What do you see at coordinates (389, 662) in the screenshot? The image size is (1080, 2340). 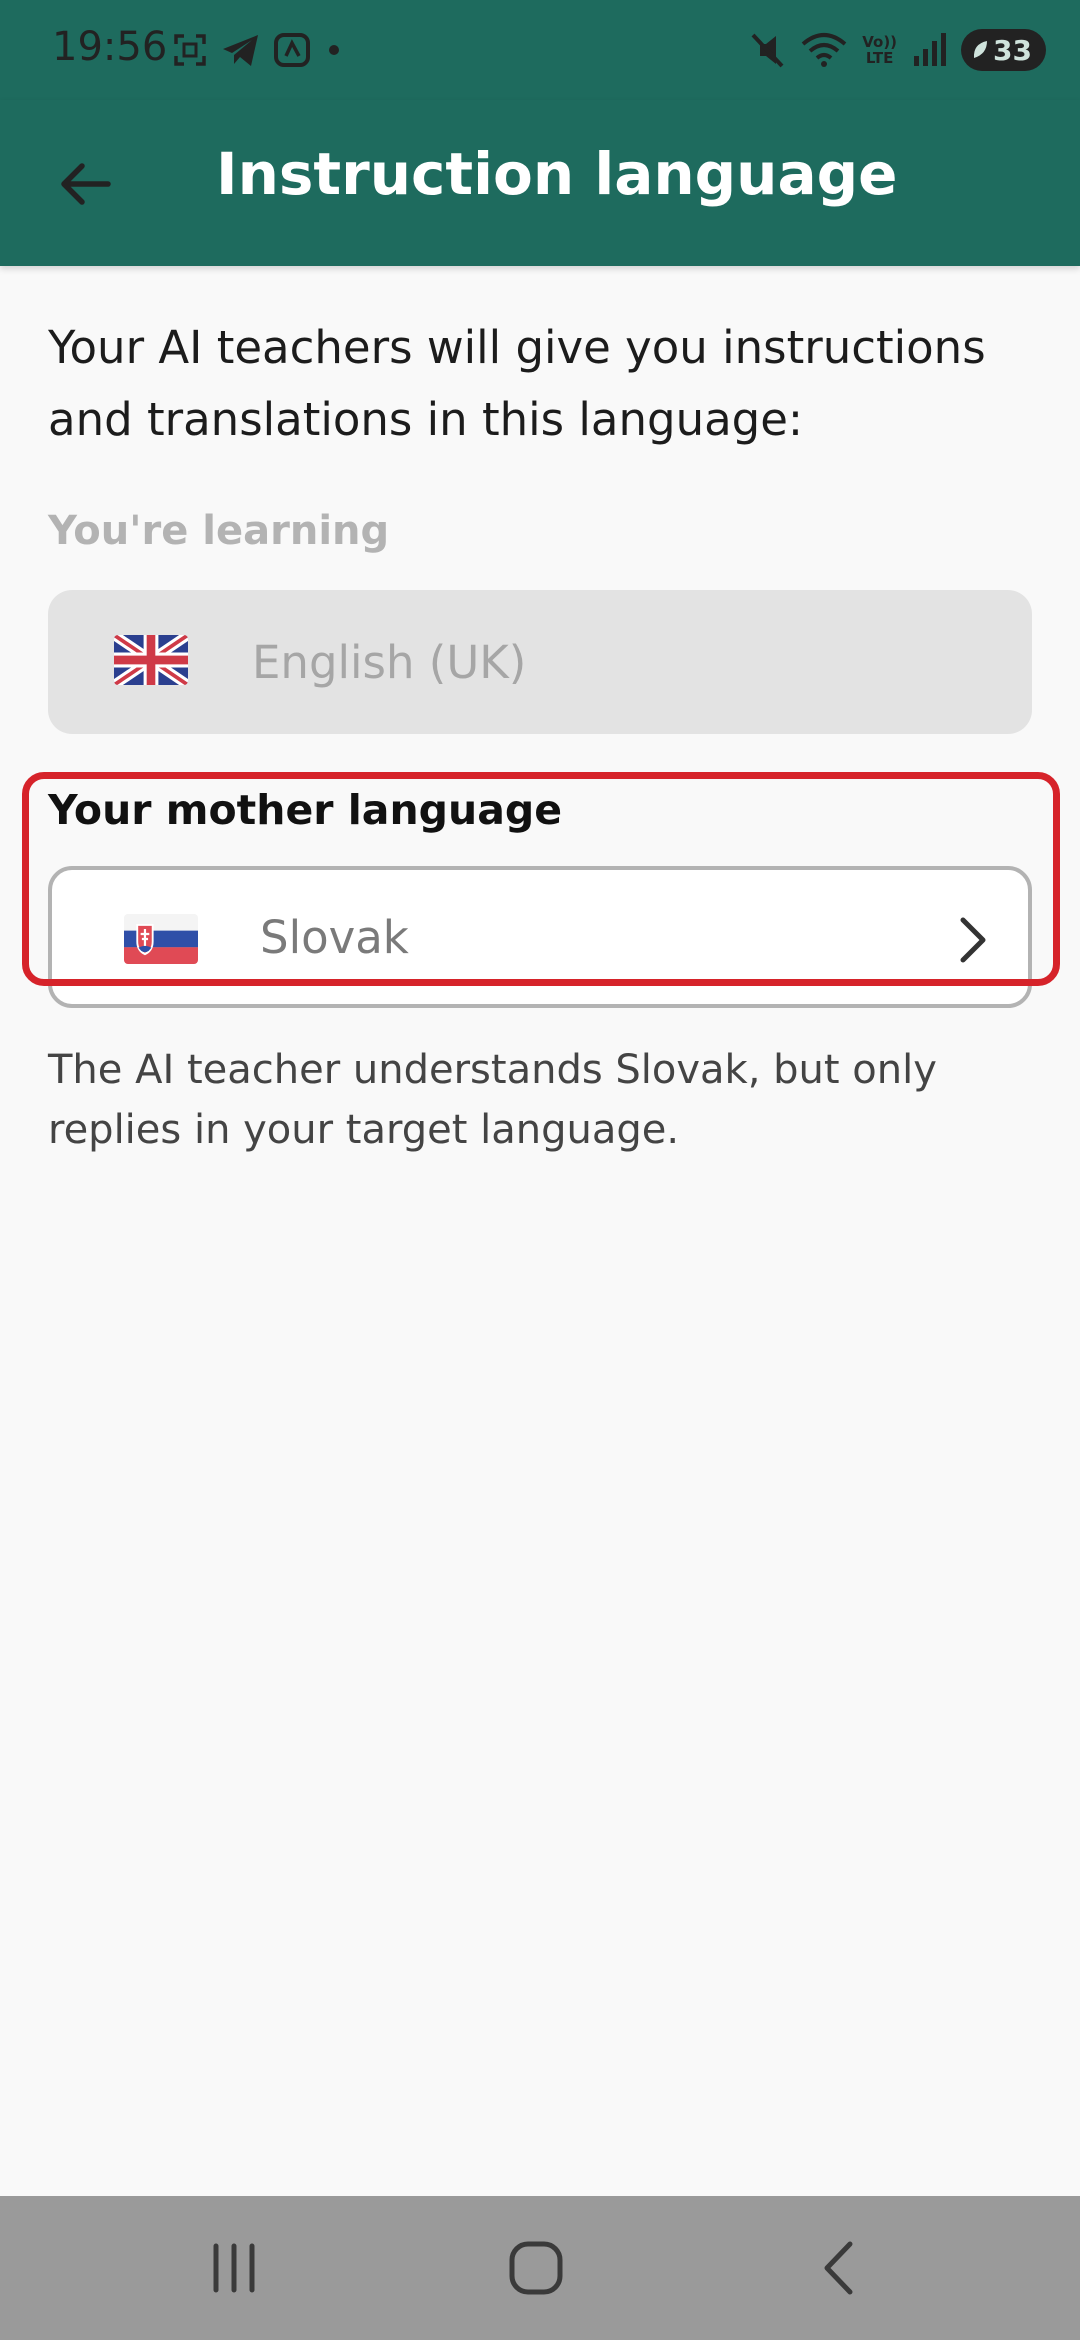 I see `learning-language-value: English (UK)` at bounding box center [389, 662].